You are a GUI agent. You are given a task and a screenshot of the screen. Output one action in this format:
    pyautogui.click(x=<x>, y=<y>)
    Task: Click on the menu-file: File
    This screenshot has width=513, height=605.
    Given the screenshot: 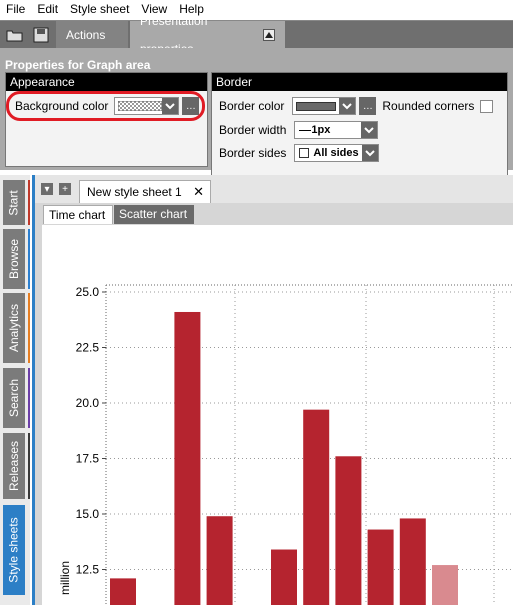 What is the action you would take?
    pyautogui.click(x=15, y=9)
    